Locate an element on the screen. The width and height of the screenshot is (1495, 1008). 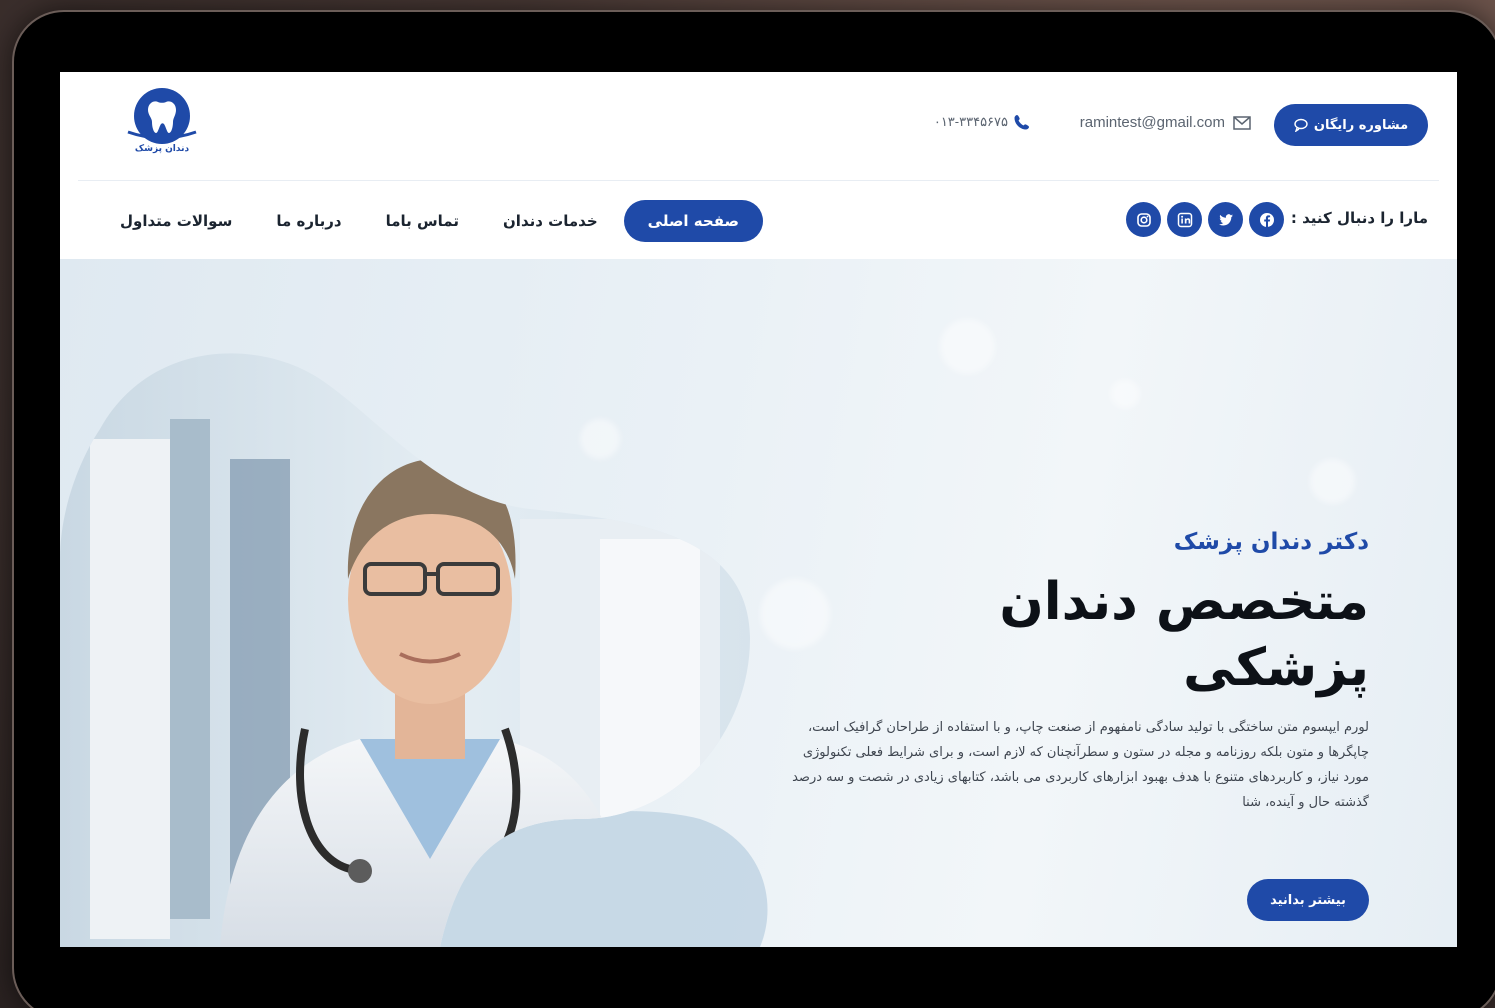
twitter-link is located at coordinates (1225, 219).